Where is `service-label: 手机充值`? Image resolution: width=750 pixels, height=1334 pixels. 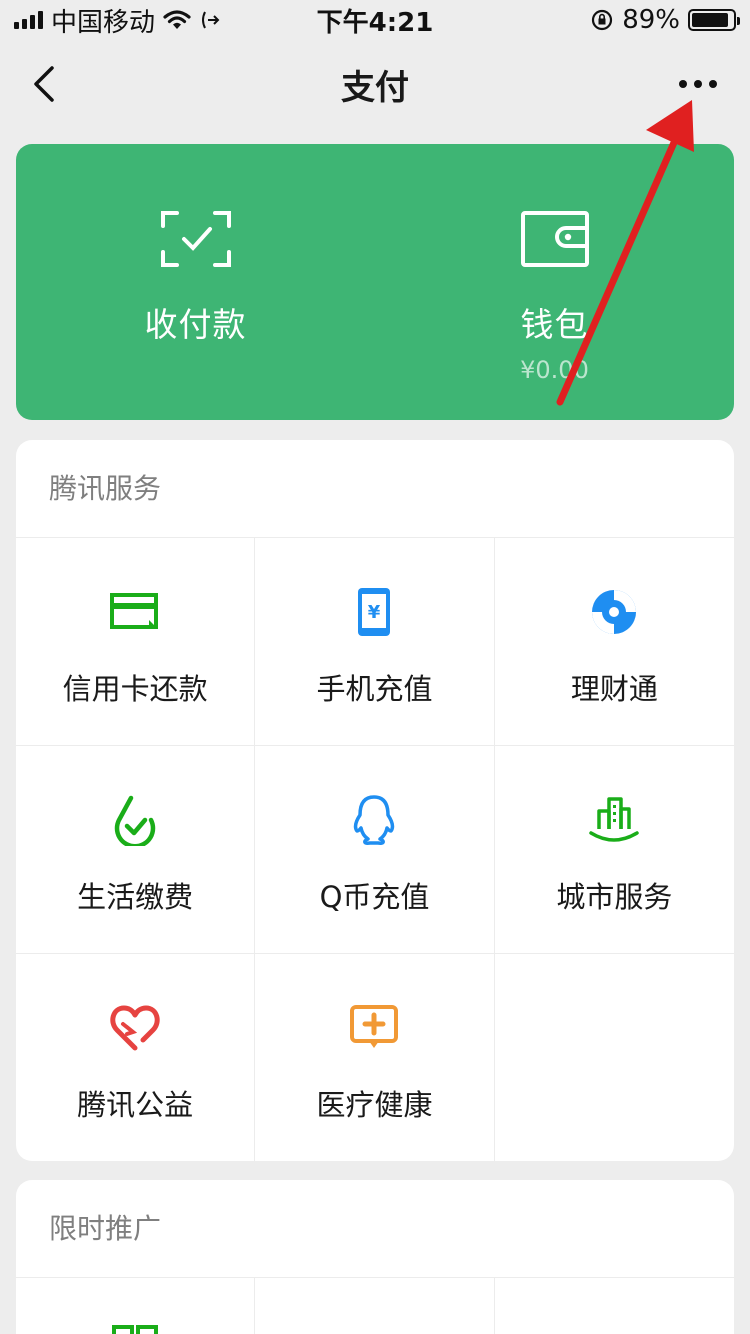
service-label: 手机充值 is located at coordinates (374, 689).